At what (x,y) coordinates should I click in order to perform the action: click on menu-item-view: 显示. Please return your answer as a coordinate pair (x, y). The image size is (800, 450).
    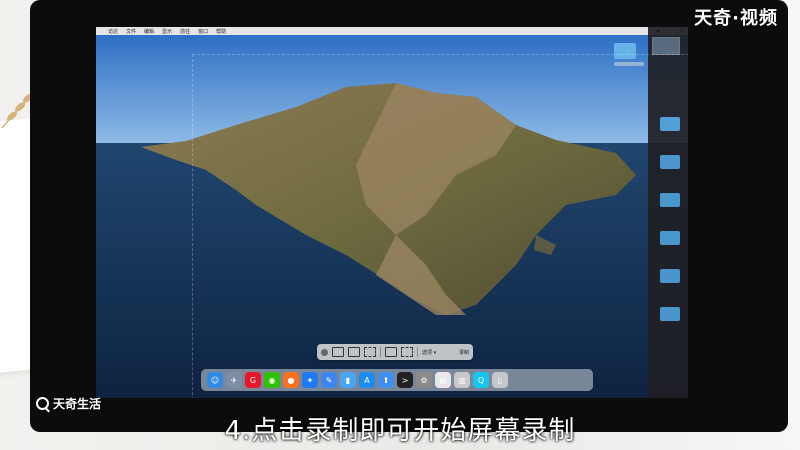
    Looking at the image, I should click on (167, 31).